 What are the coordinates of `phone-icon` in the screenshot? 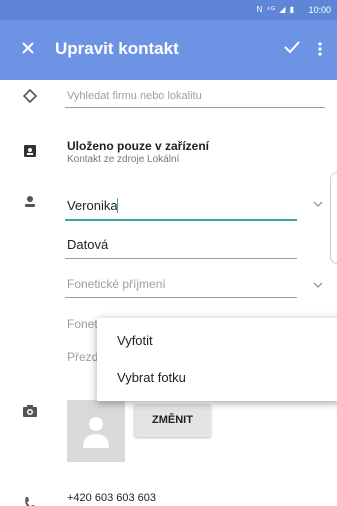 It's located at (30, 501).